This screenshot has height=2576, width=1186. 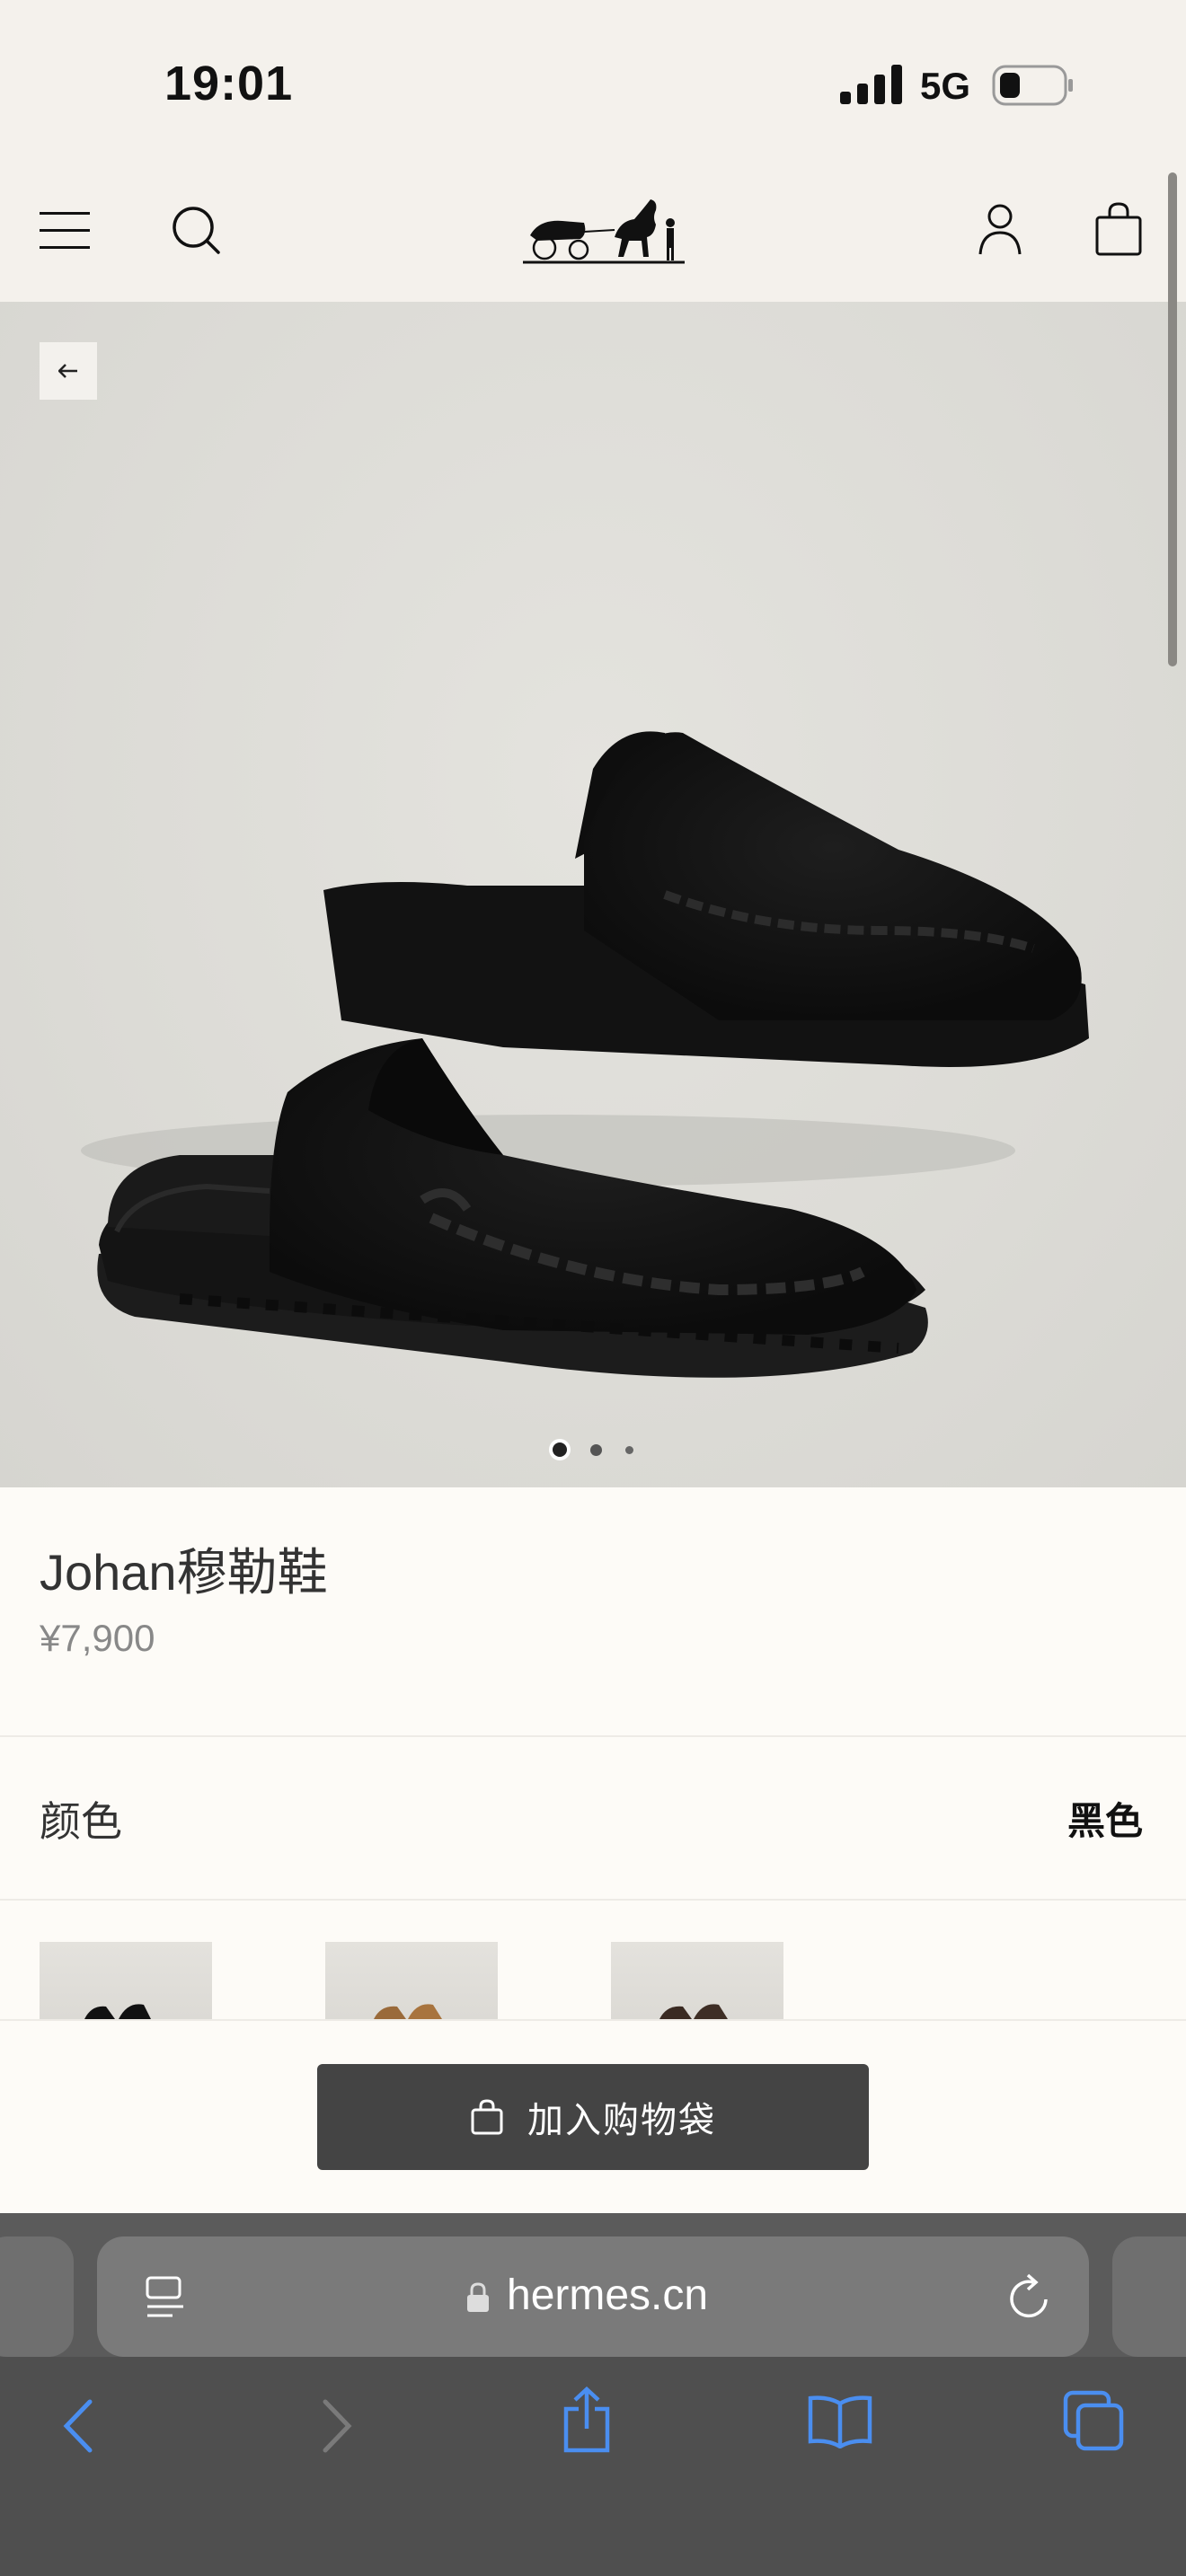 I want to click on menu-icon, so click(x=65, y=230).